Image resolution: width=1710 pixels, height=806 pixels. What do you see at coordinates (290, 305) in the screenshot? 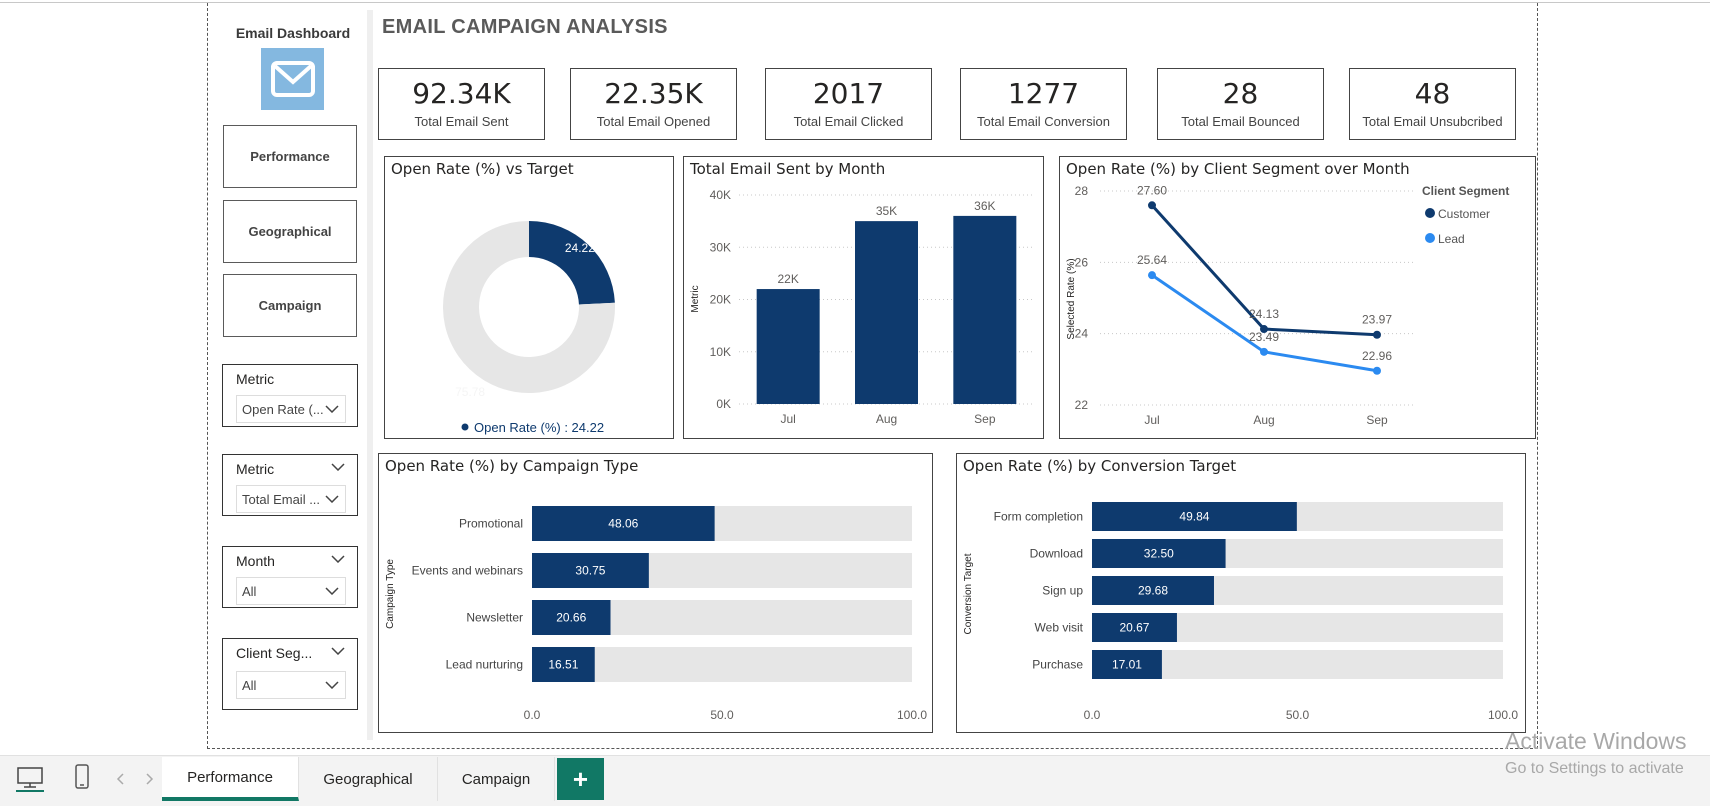
I see `nav-campaign-button: Campaign` at bounding box center [290, 305].